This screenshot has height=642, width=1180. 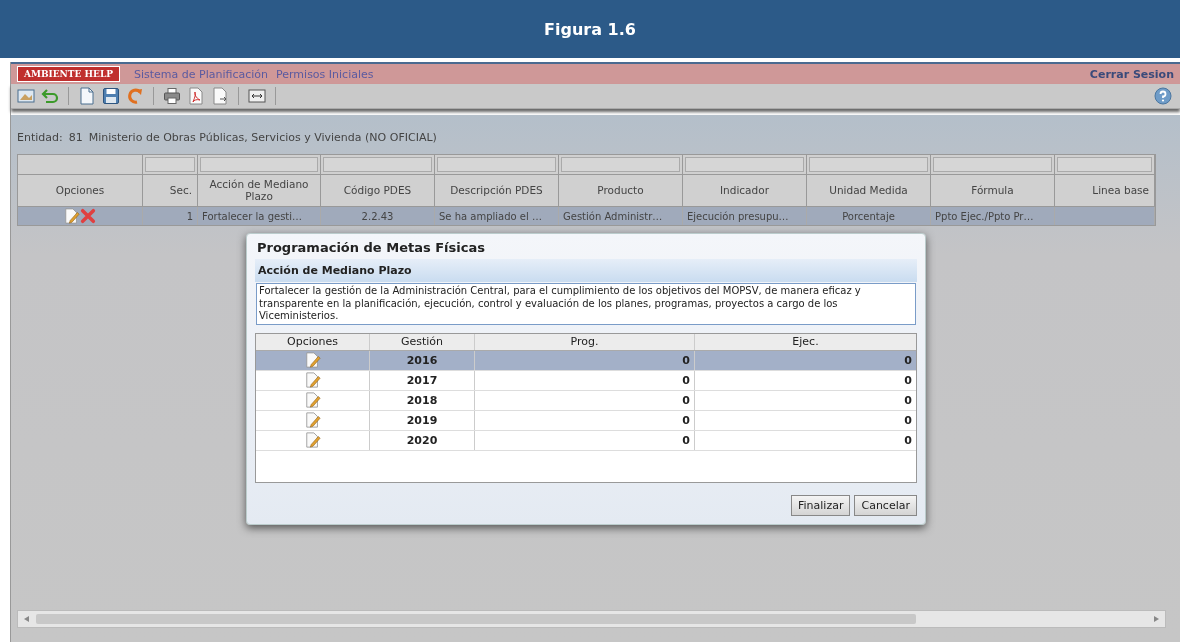 What do you see at coordinates (111, 96) in the screenshot?
I see `save-icon` at bounding box center [111, 96].